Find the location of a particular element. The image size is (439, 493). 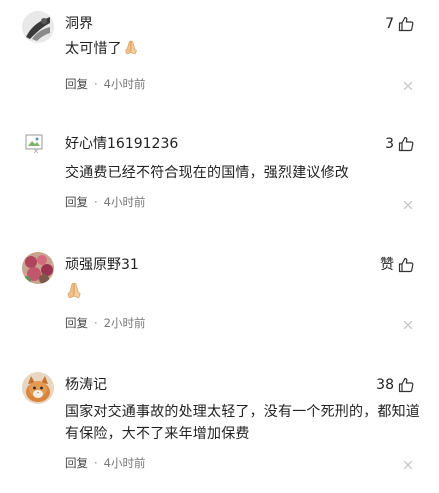

username: 杨涛记 is located at coordinates (86, 385).